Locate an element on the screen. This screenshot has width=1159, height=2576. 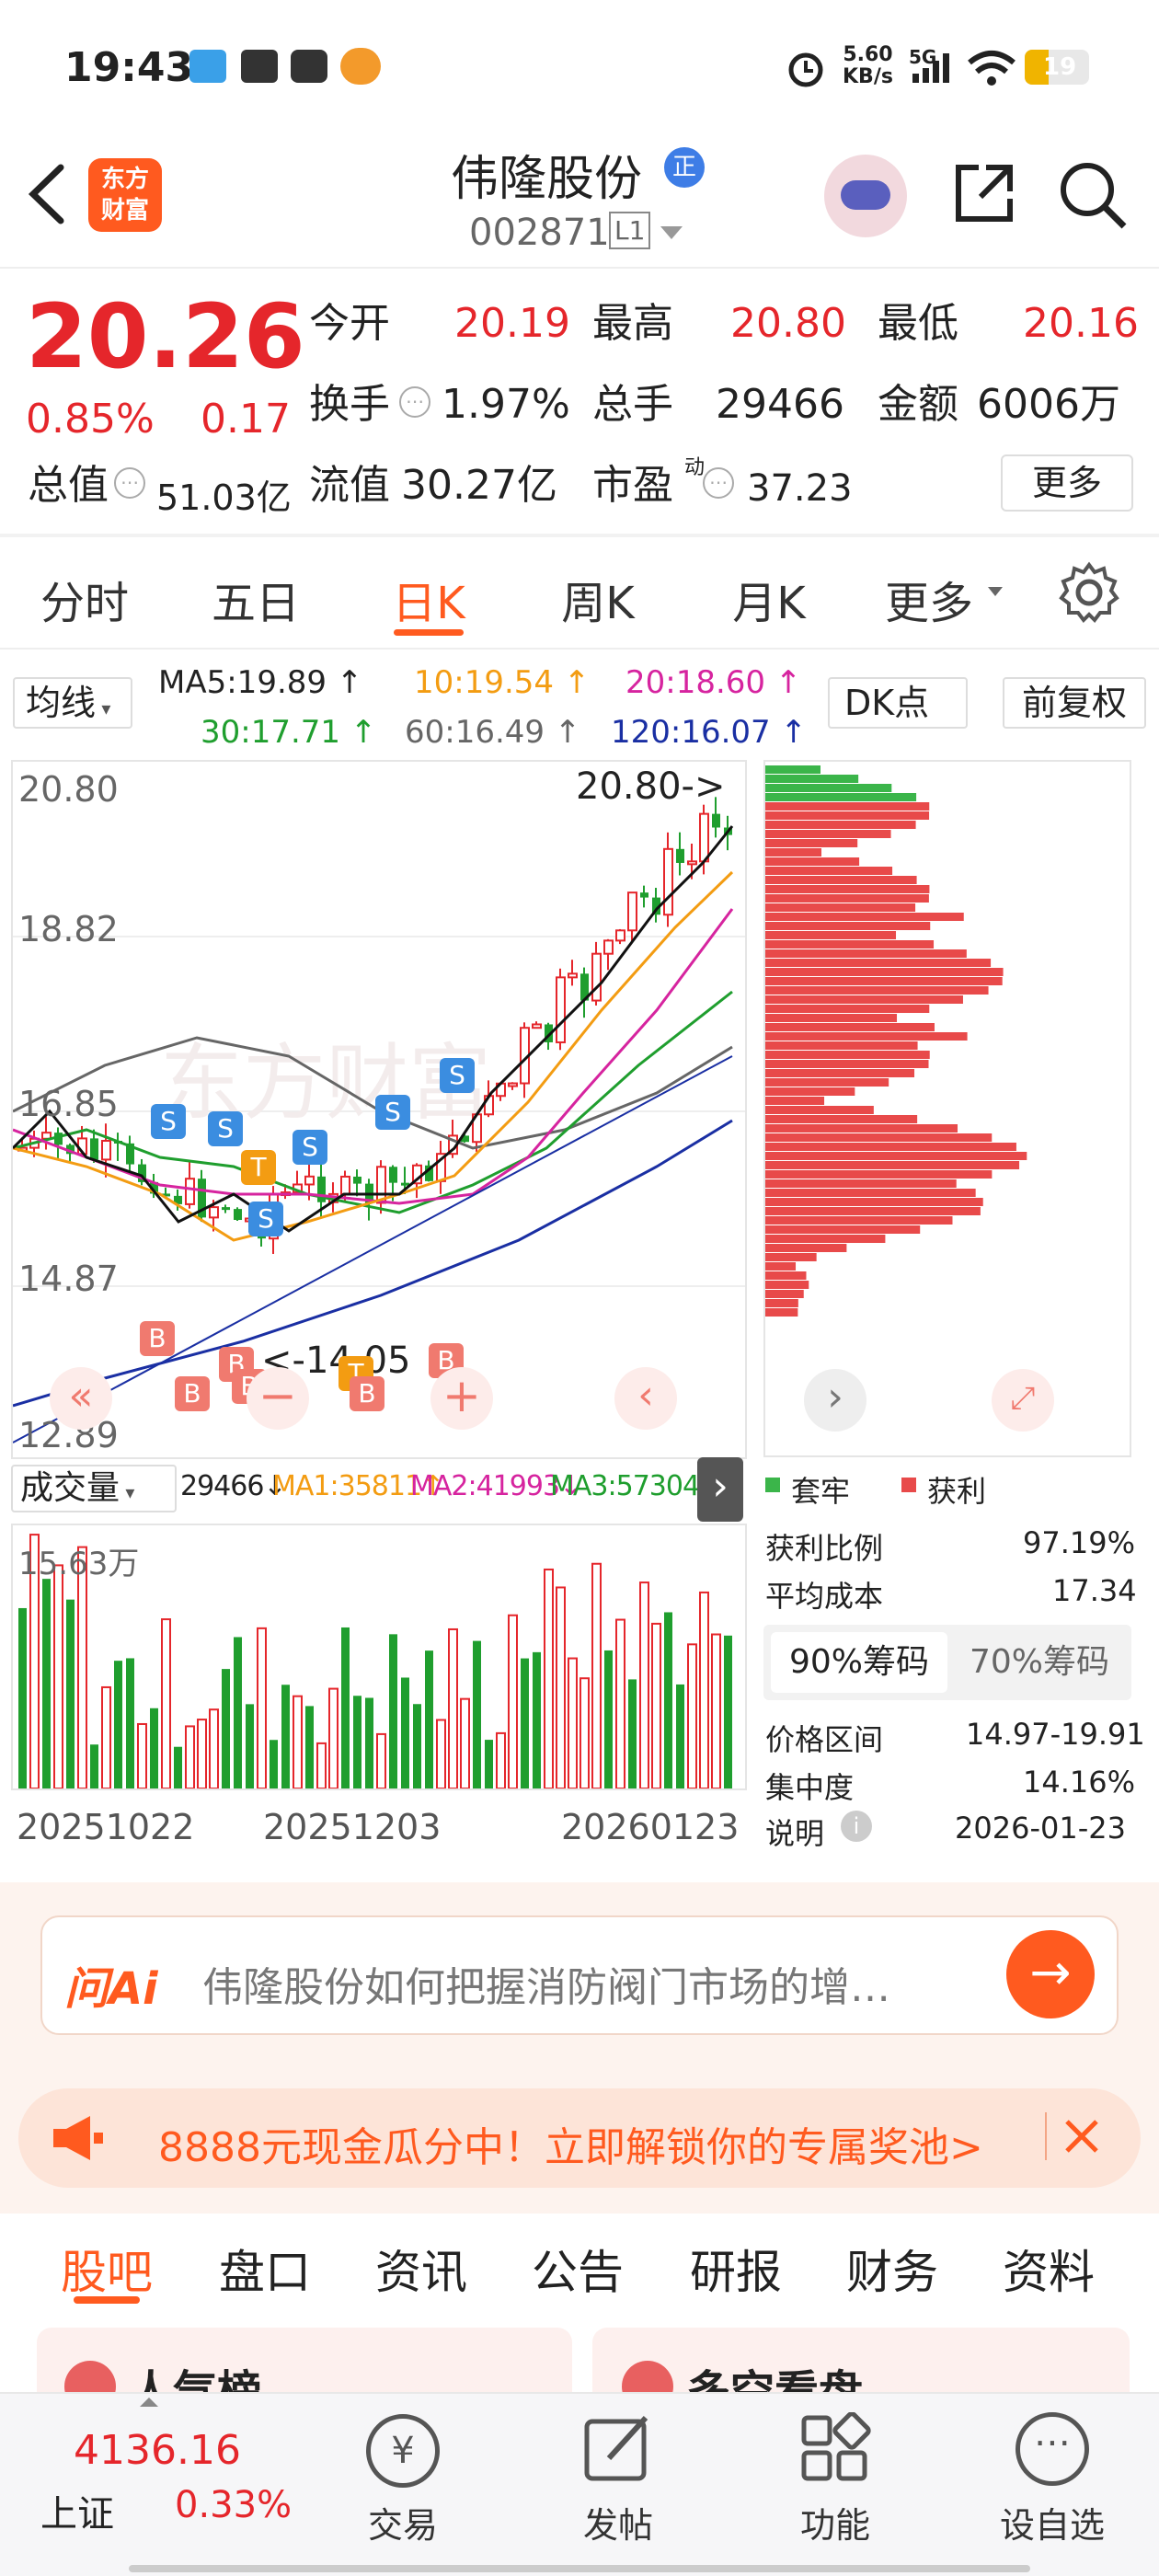
subtab-finance: 财务 is located at coordinates (892, 2269).